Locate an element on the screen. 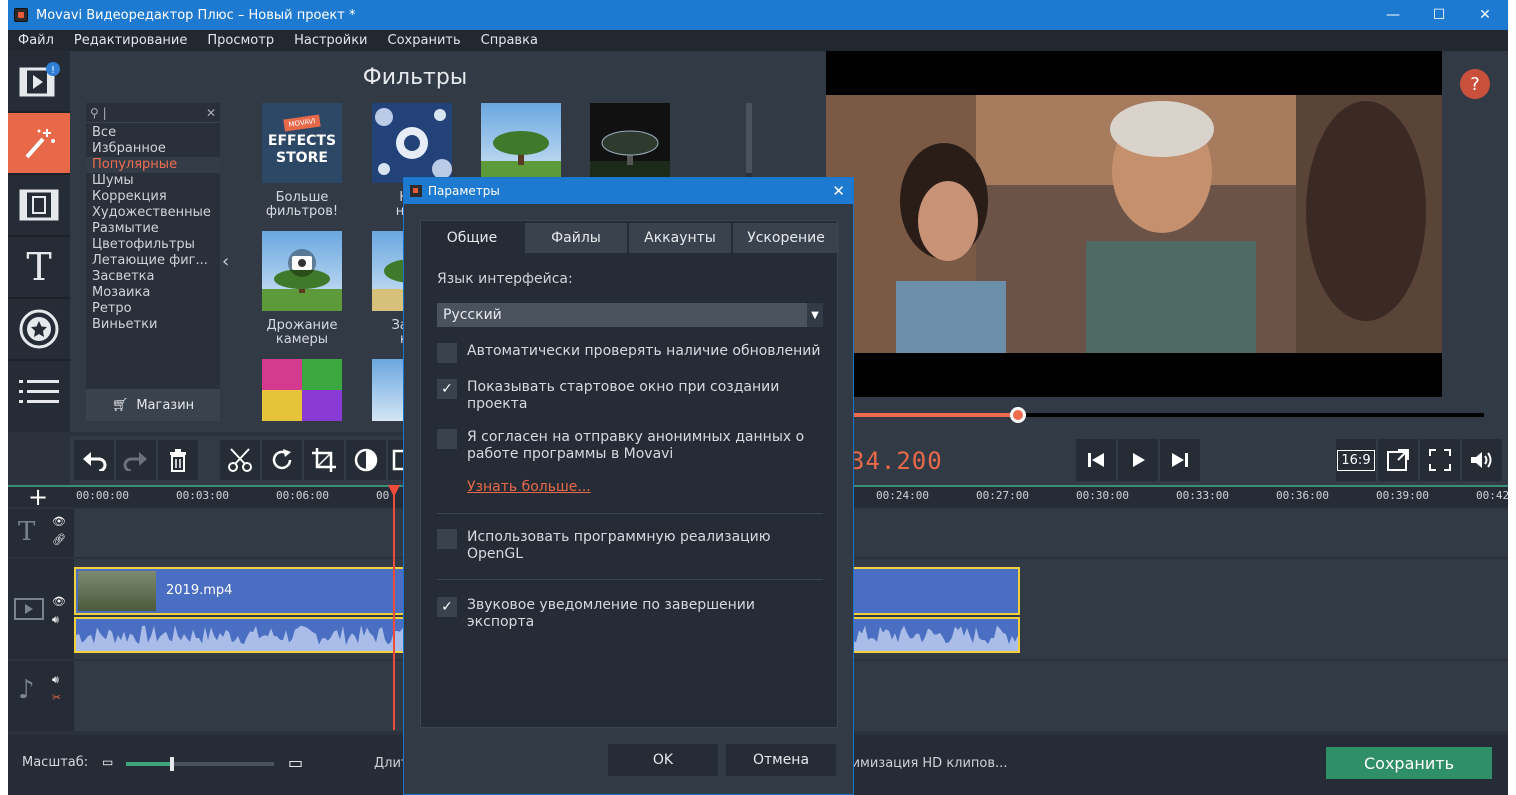  crop-button is located at coordinates (324, 460).